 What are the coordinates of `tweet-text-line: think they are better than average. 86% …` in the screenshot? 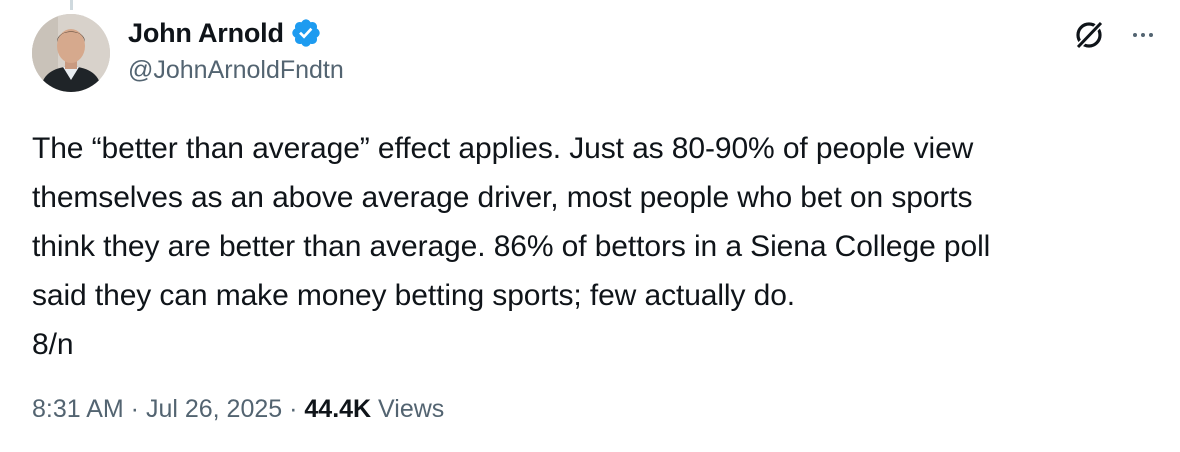 It's located at (511, 246).